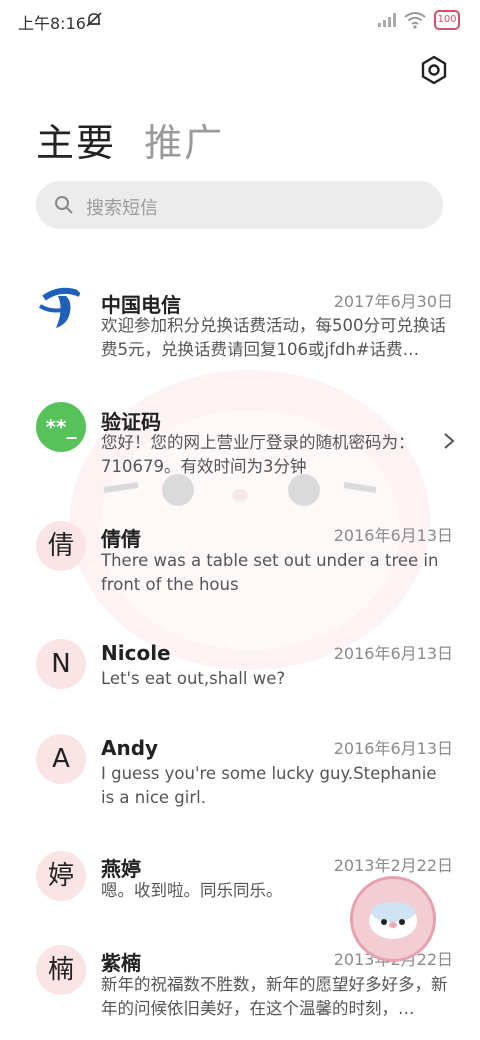 The image size is (480, 1040). I want to click on compose-button, so click(393, 919).